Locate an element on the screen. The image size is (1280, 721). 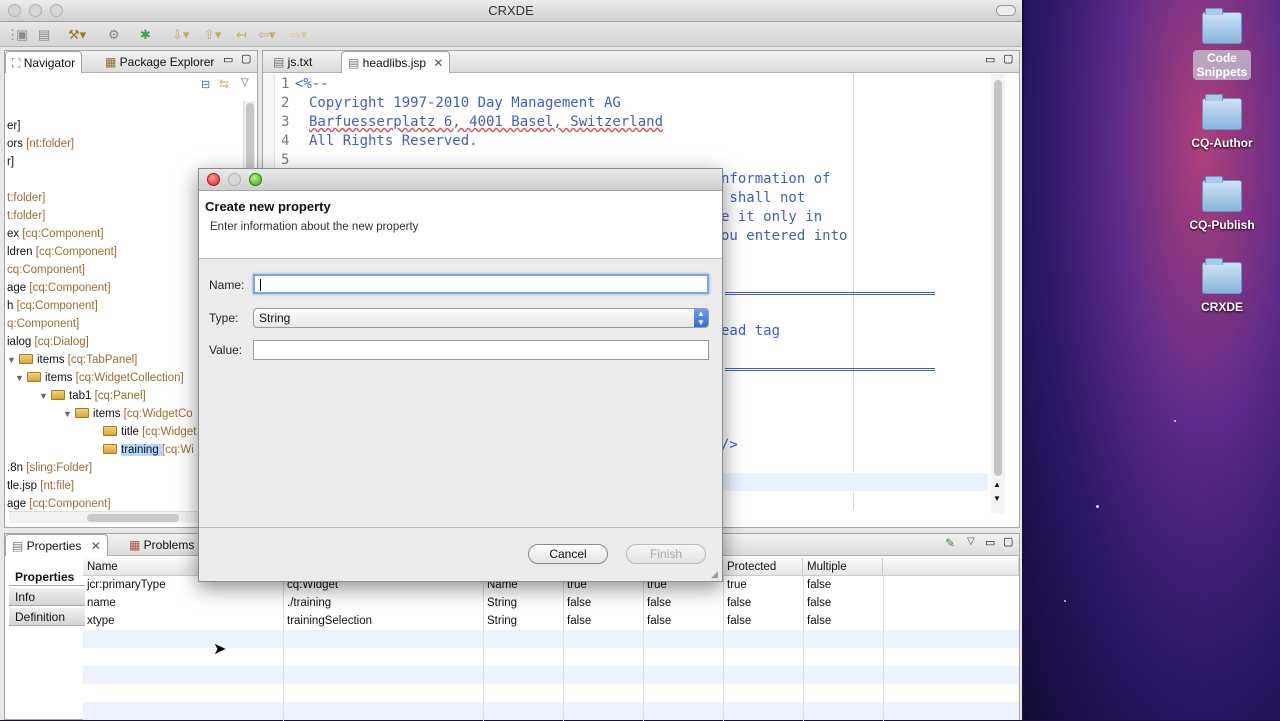
tree-node: age [cq:Component] is located at coordinates (59, 288).